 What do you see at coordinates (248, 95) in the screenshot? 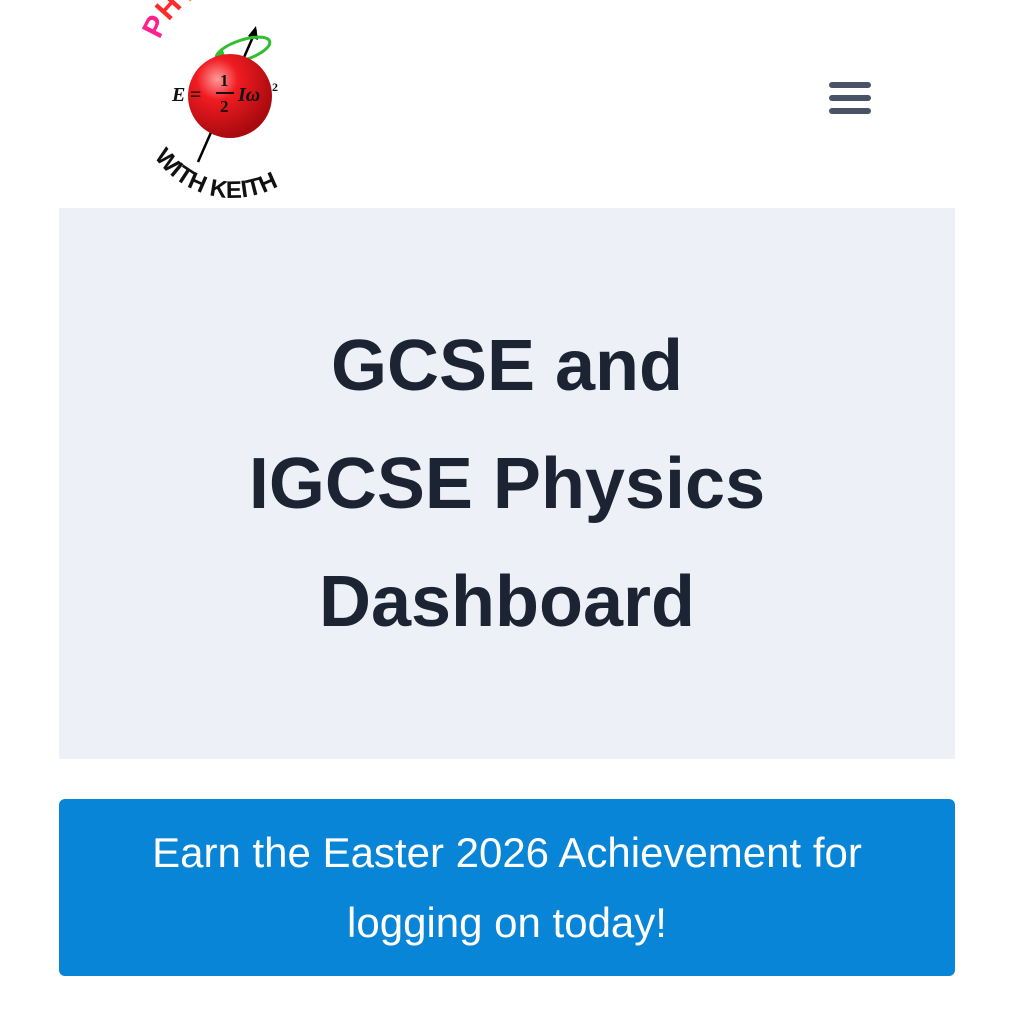
I see `svg-text: Iω` at bounding box center [248, 95].